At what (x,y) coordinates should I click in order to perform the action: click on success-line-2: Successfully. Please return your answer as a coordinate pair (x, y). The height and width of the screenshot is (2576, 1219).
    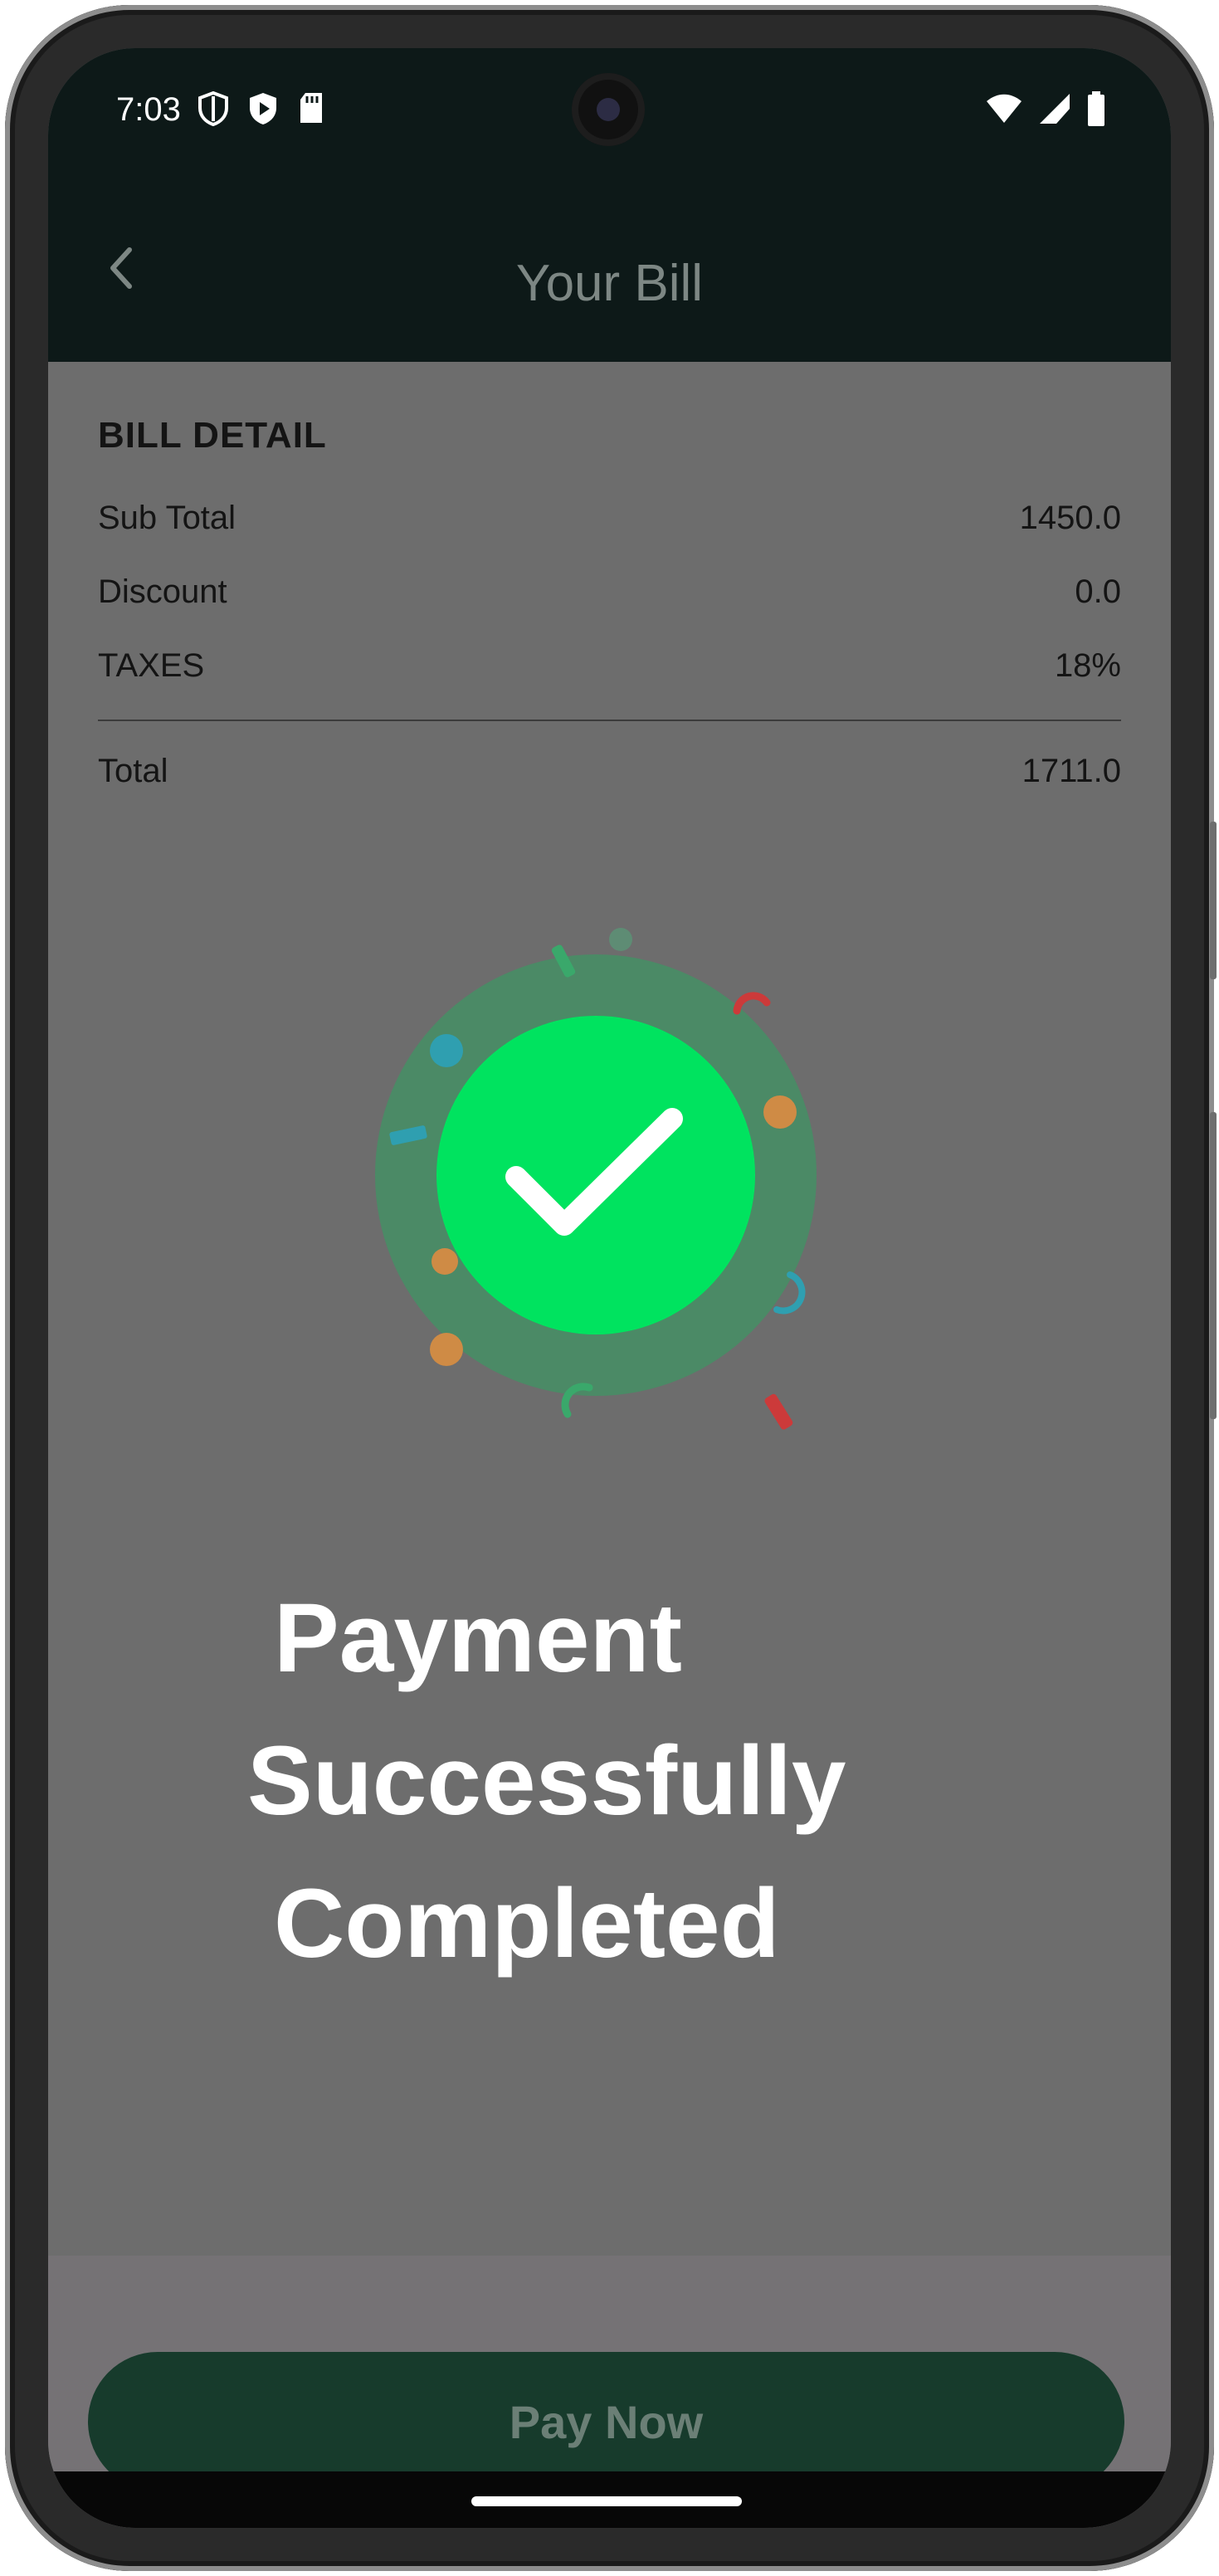
    Looking at the image, I should click on (547, 1781).